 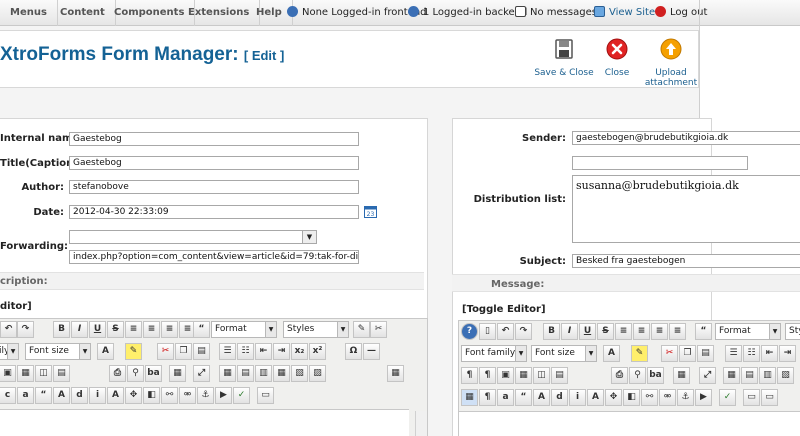 What do you see at coordinates (556, 13) in the screenshot?
I see `messages-status: No messages` at bounding box center [556, 13].